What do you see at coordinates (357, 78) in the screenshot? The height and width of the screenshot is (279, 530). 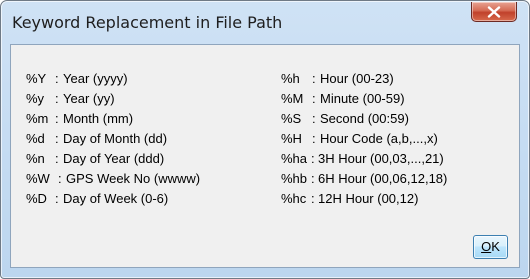 I see `keyword-description: Hour (00-23)` at bounding box center [357, 78].